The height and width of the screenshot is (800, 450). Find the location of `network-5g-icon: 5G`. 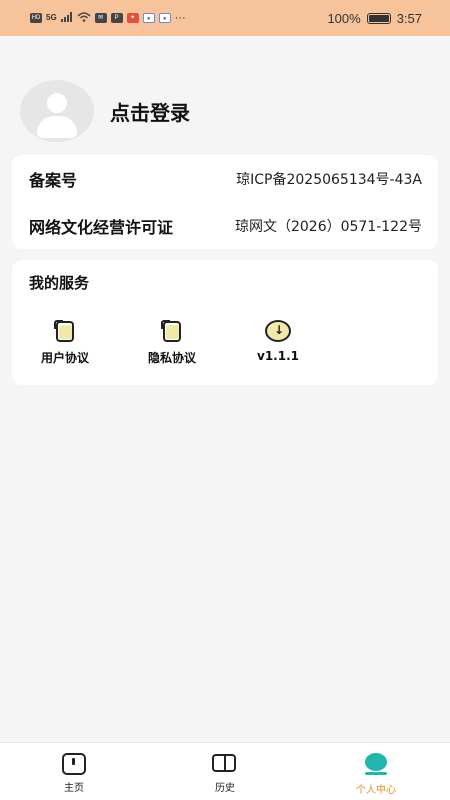

network-5g-icon: 5G is located at coordinates (51, 17).